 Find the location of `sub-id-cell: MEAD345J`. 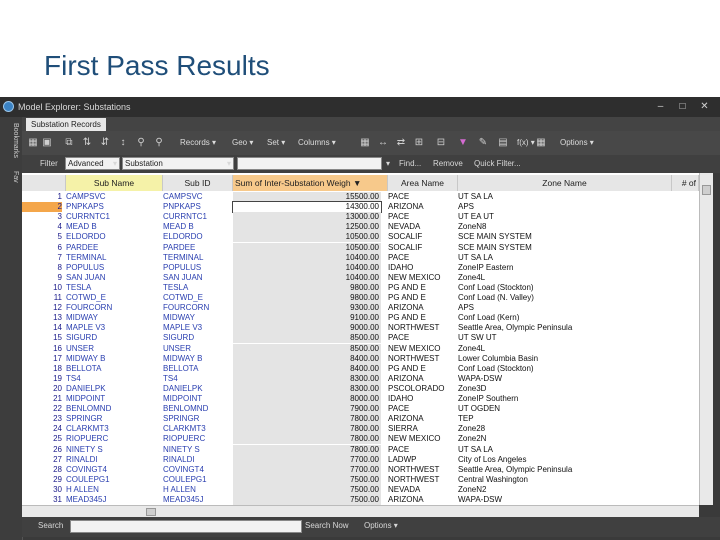

sub-id-cell: MEAD345J is located at coordinates (197, 500).